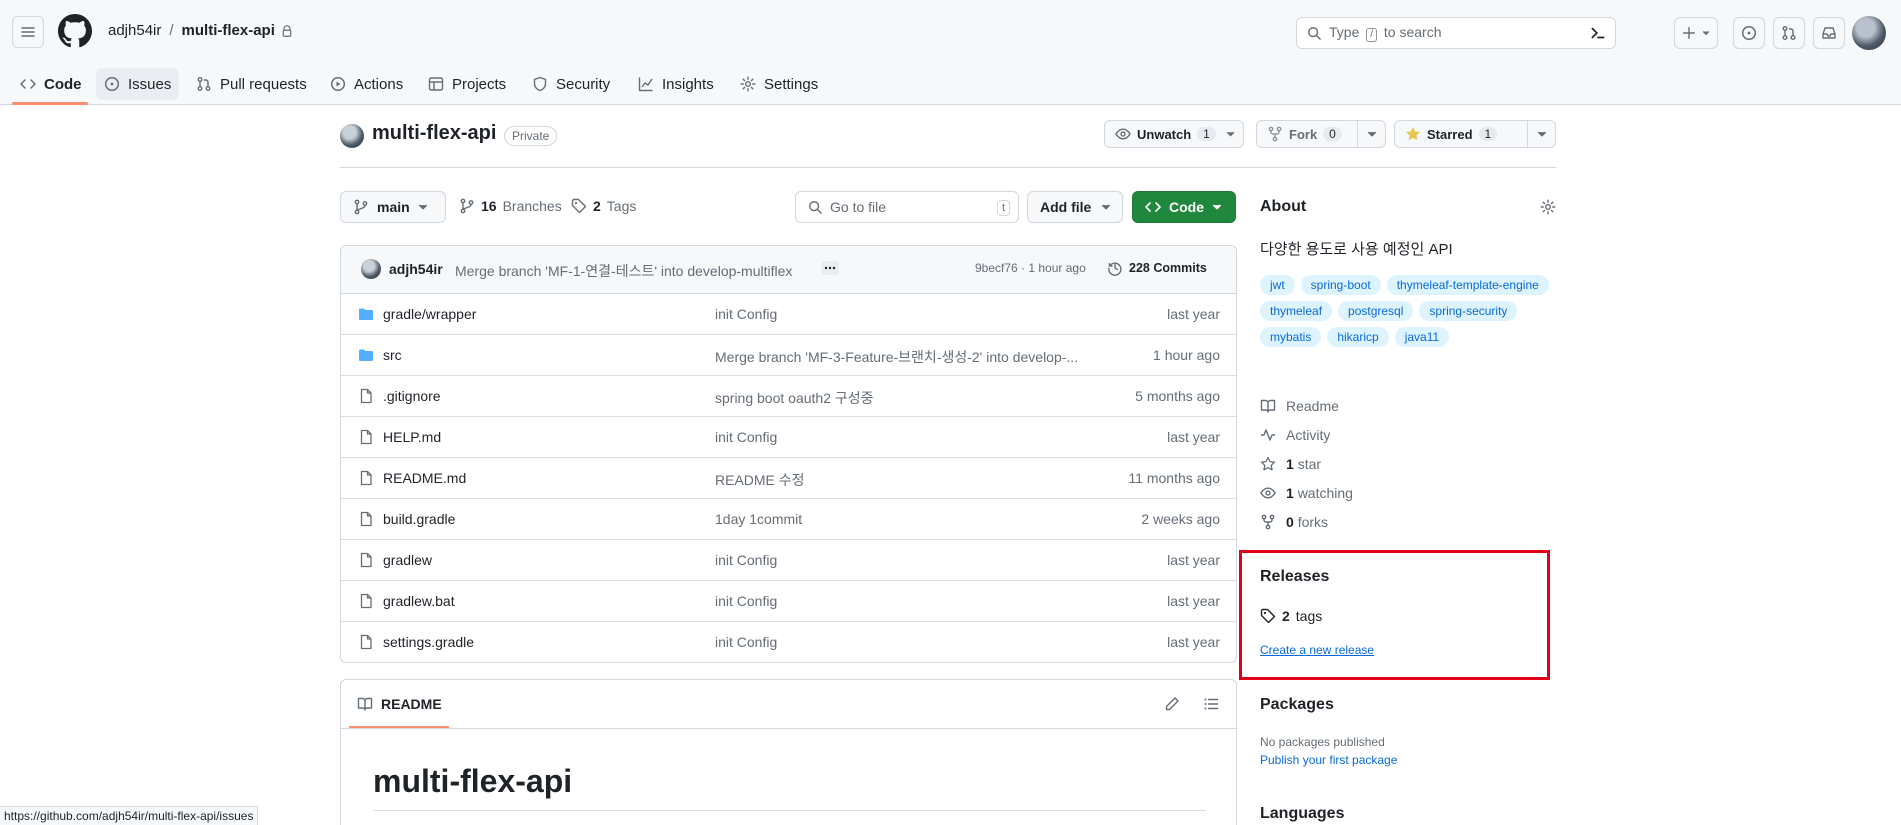 This screenshot has width=1901, height=825. I want to click on gear-icon, so click(1548, 207).